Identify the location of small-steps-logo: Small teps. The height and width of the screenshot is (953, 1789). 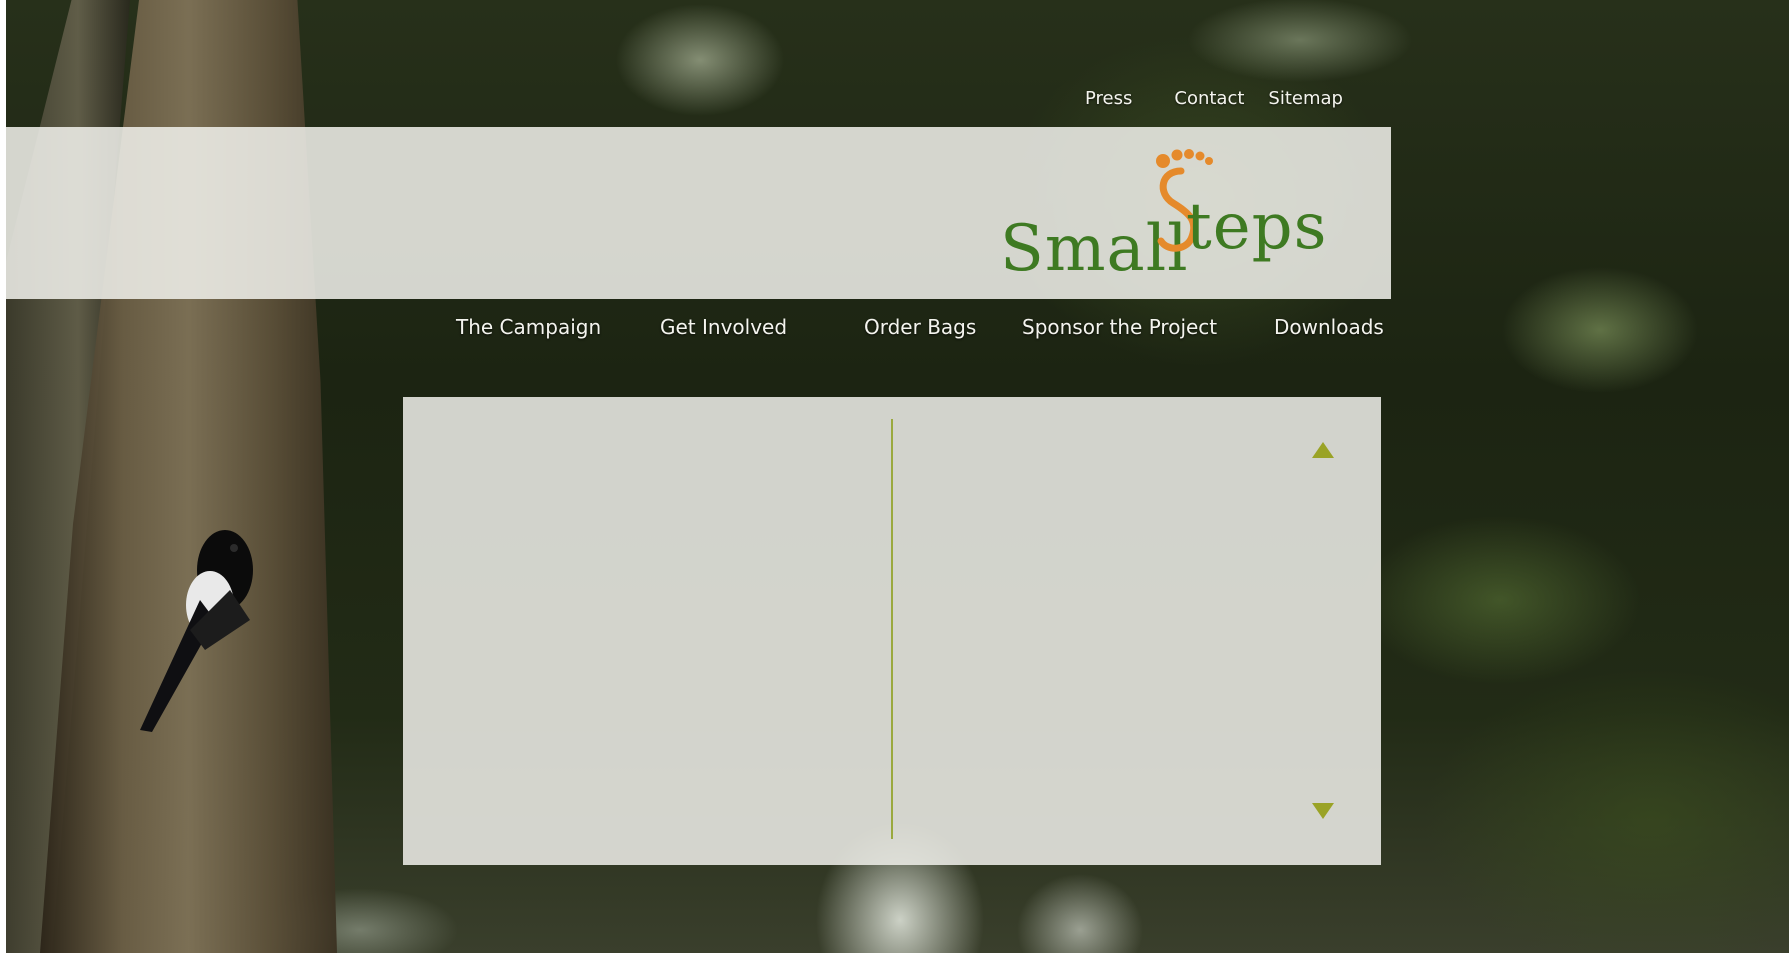
(1191, 213).